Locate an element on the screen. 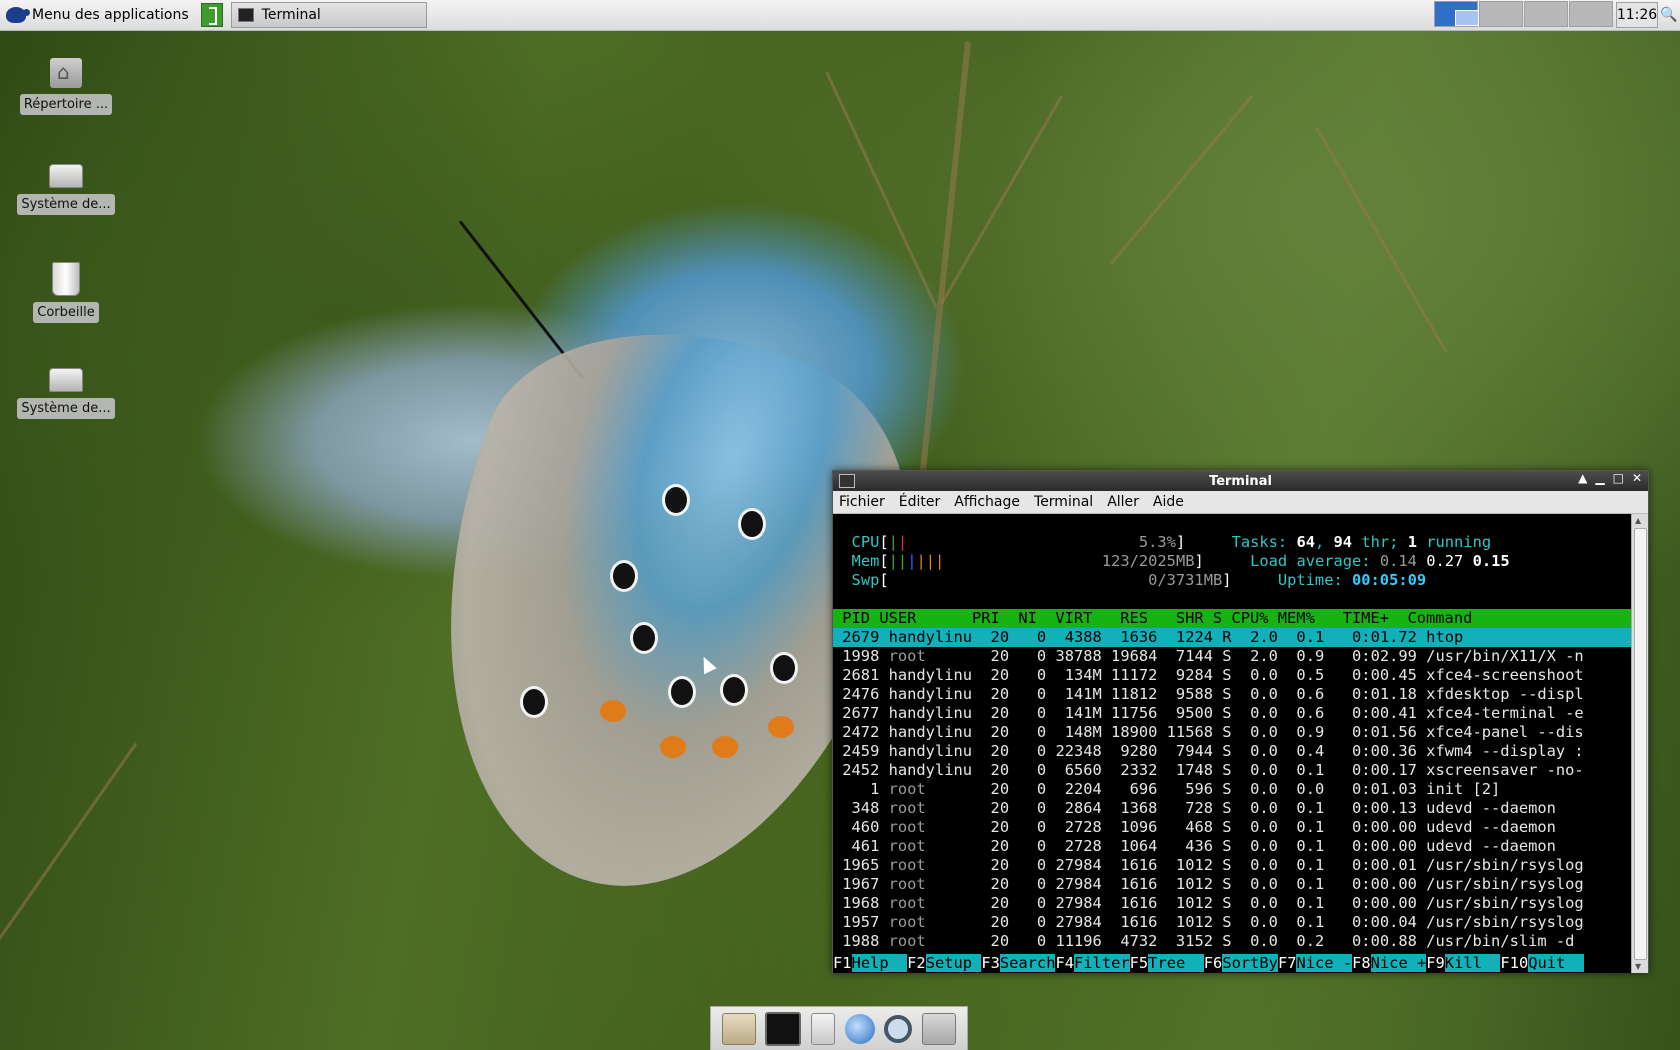 Image resolution: width=1680 pixels, height=1050 pixels. menu-aller: Aller is located at coordinates (1123, 502).